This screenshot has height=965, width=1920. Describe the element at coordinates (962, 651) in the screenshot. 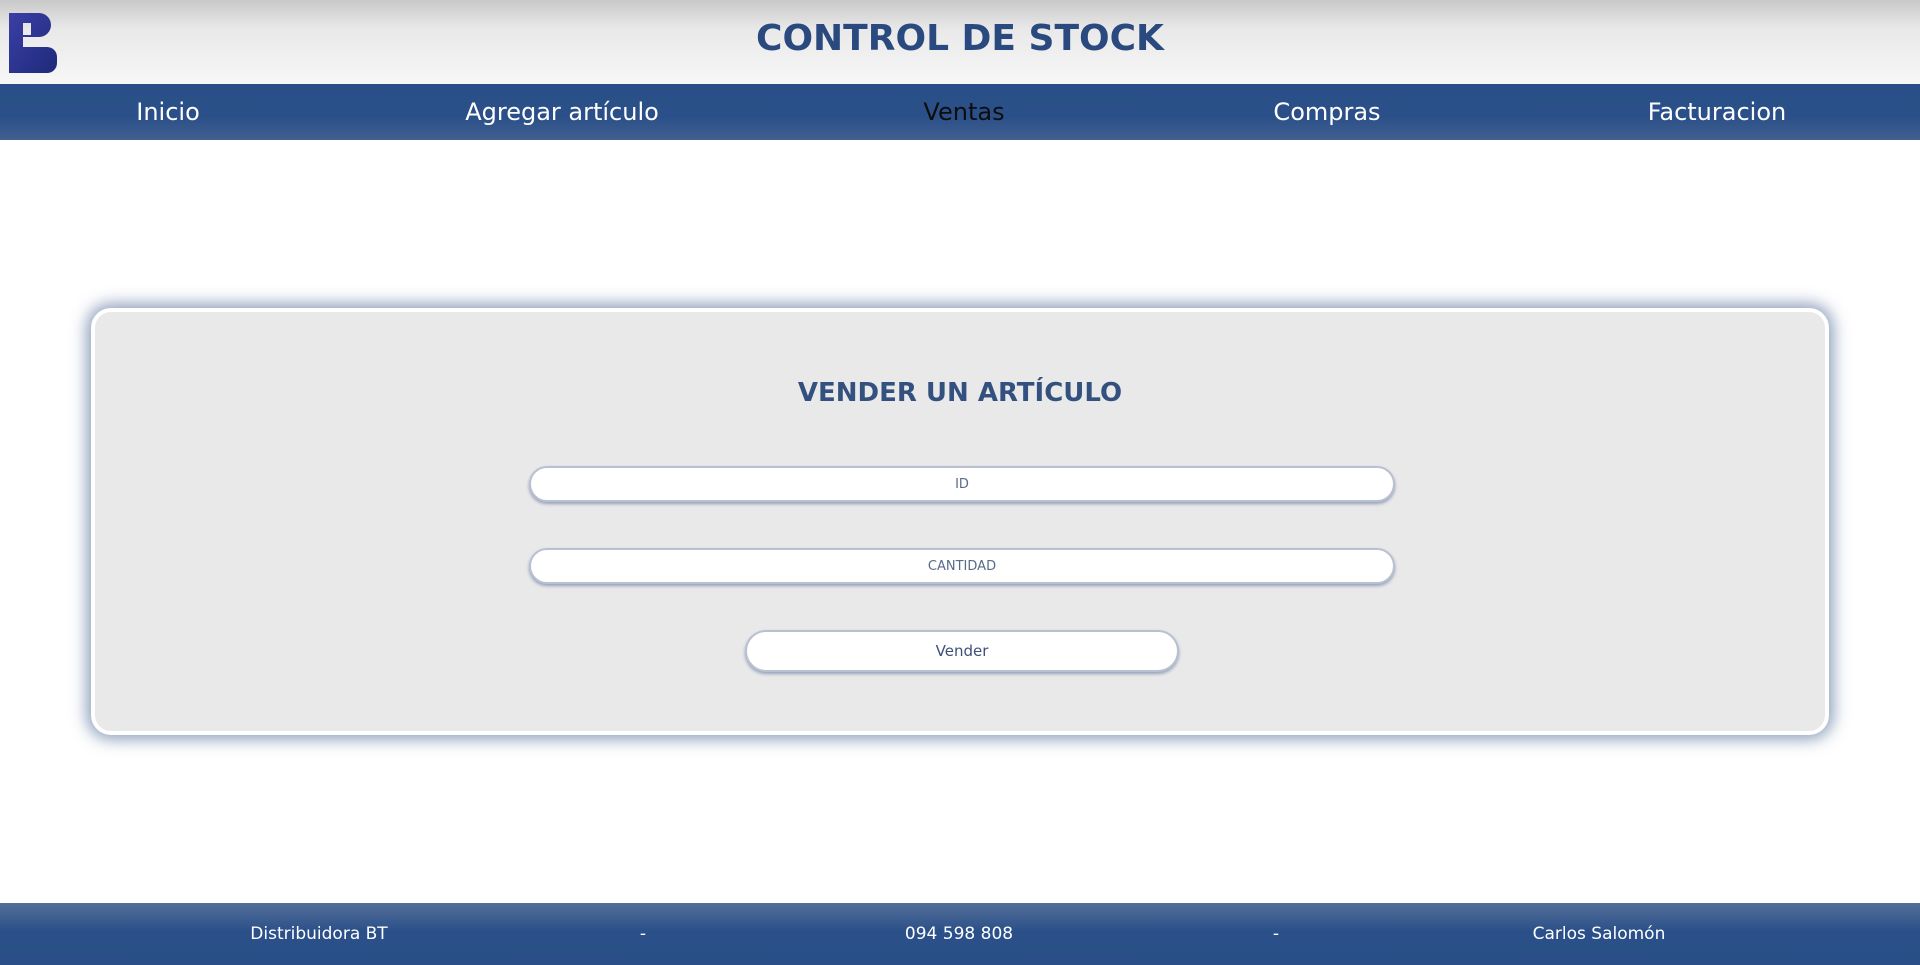

I see `sell-button: Vender` at that location.